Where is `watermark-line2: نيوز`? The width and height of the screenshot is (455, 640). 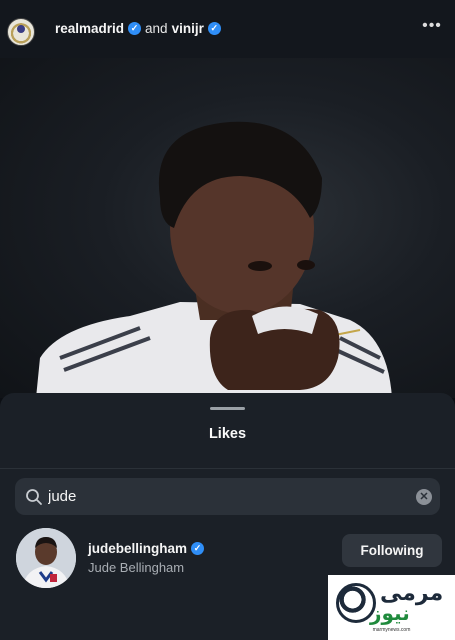
watermark-line2: نيوز is located at coordinates (390, 613).